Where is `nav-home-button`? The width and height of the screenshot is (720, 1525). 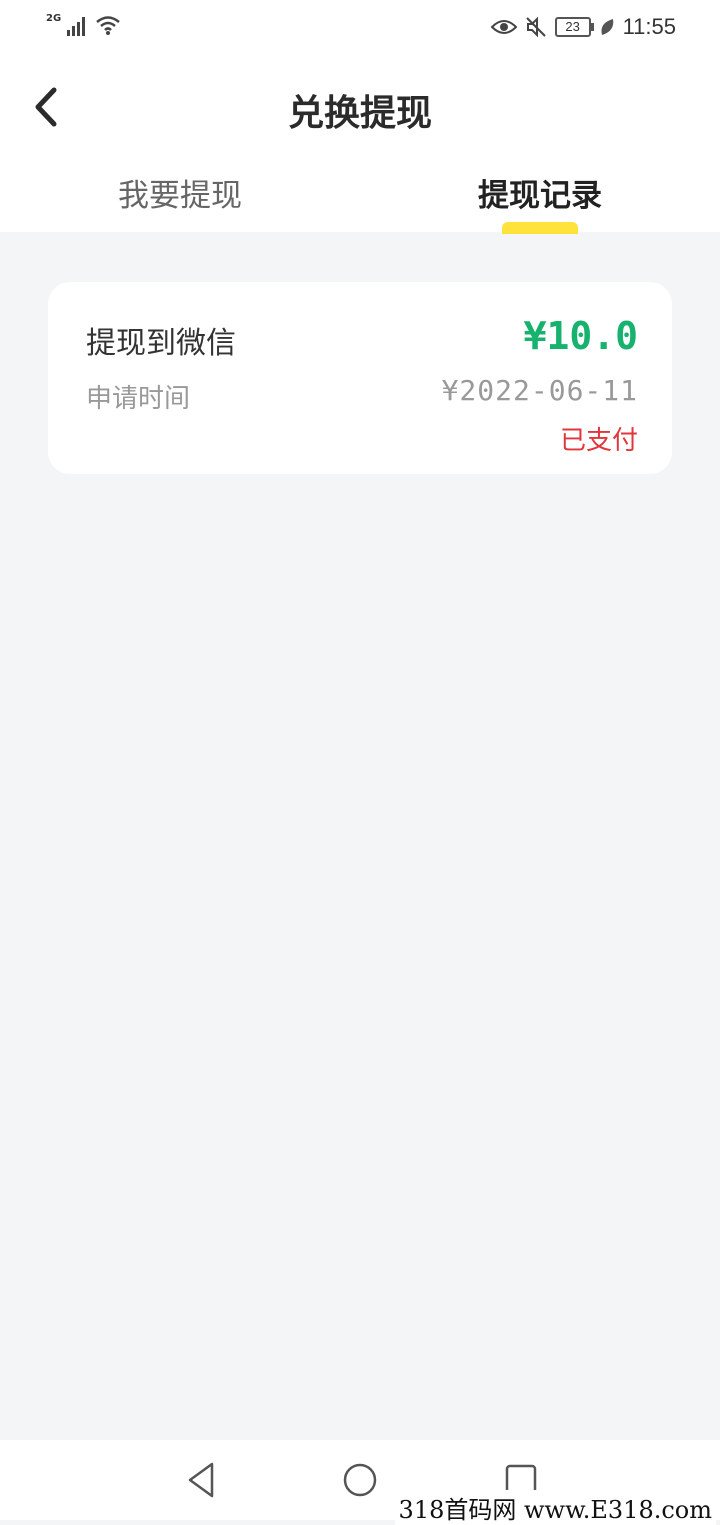 nav-home-button is located at coordinates (360, 1482).